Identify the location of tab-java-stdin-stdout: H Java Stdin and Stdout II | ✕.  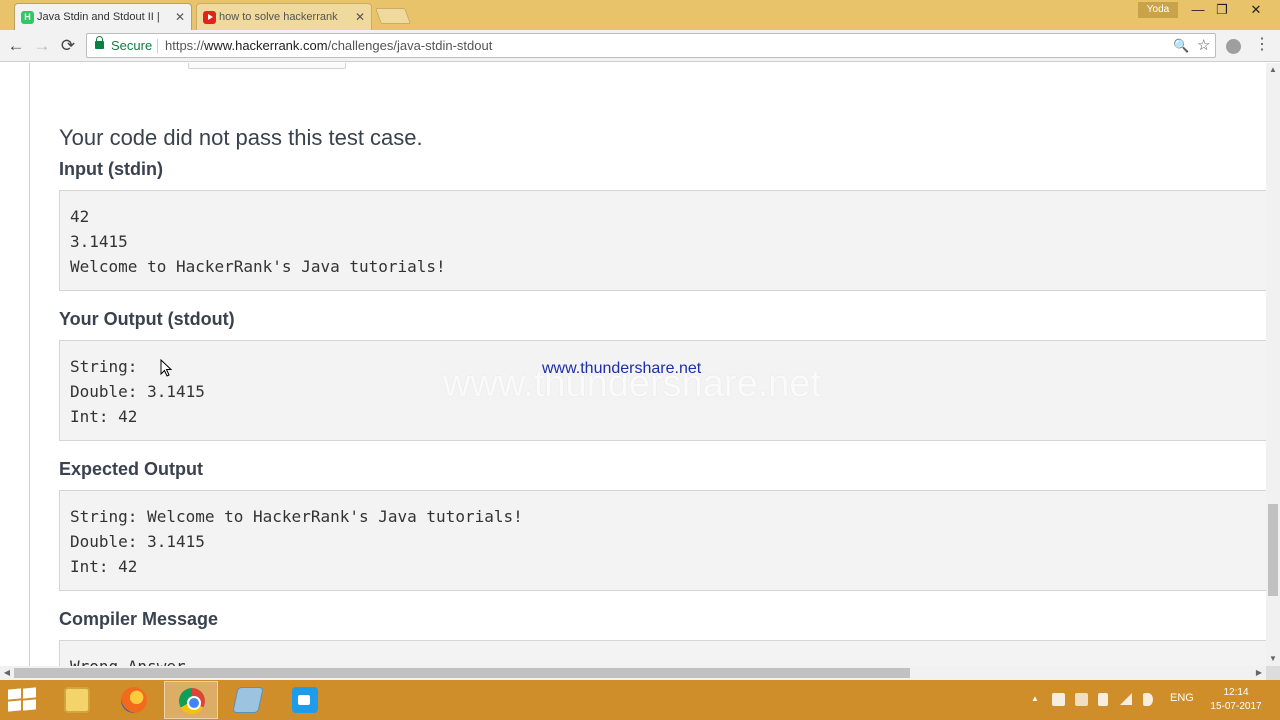
(103, 16).